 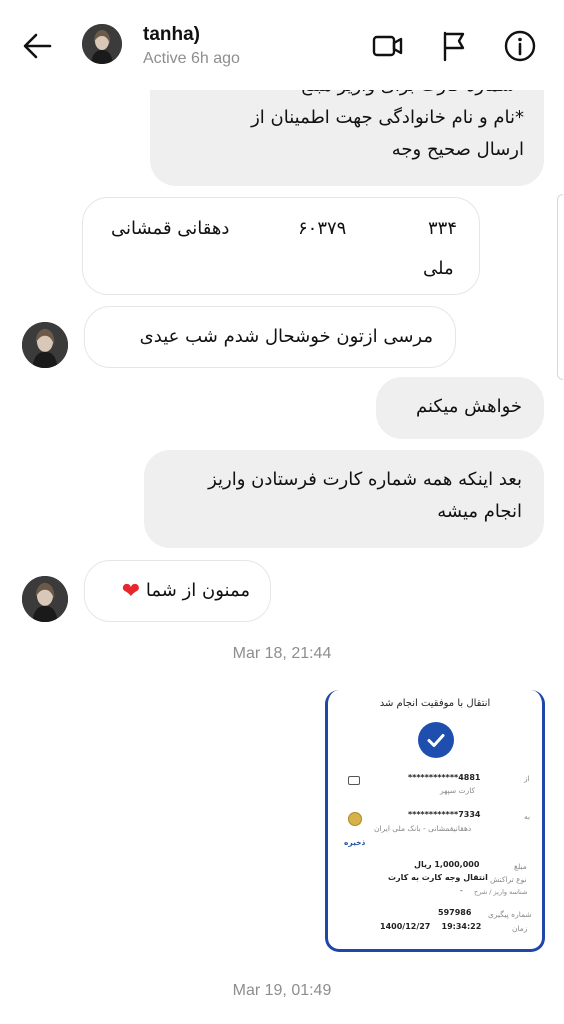 What do you see at coordinates (560, 287) in the screenshot?
I see `scrollbar` at bounding box center [560, 287].